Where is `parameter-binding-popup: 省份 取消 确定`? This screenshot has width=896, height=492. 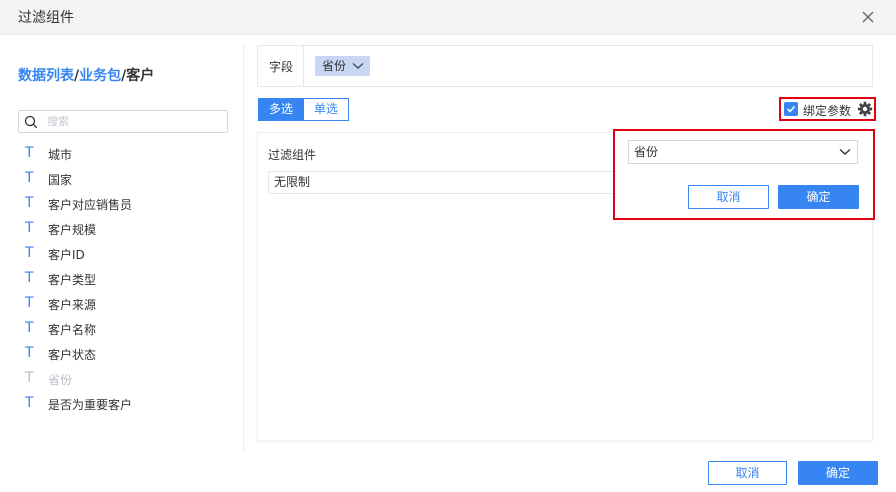
parameter-binding-popup: 省份 取消 确定 is located at coordinates (744, 174).